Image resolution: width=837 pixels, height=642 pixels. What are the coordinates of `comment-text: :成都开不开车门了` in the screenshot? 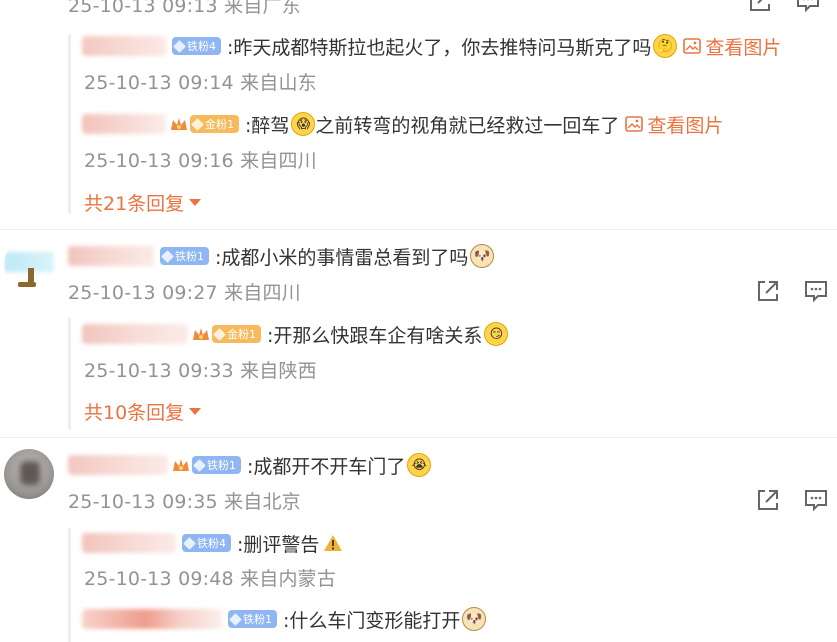 It's located at (326, 466).